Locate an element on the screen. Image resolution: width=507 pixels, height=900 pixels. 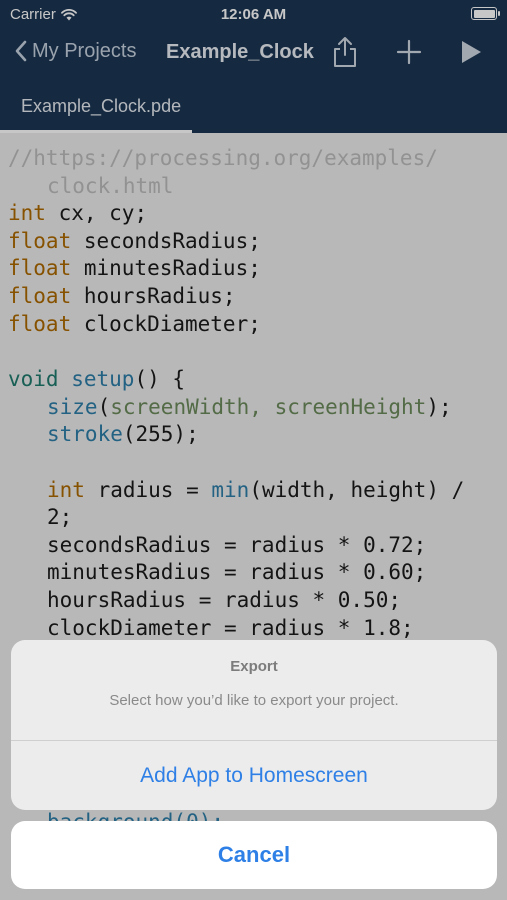
add-to-homescreen-button: Add App to Homescreen is located at coordinates (254, 775).